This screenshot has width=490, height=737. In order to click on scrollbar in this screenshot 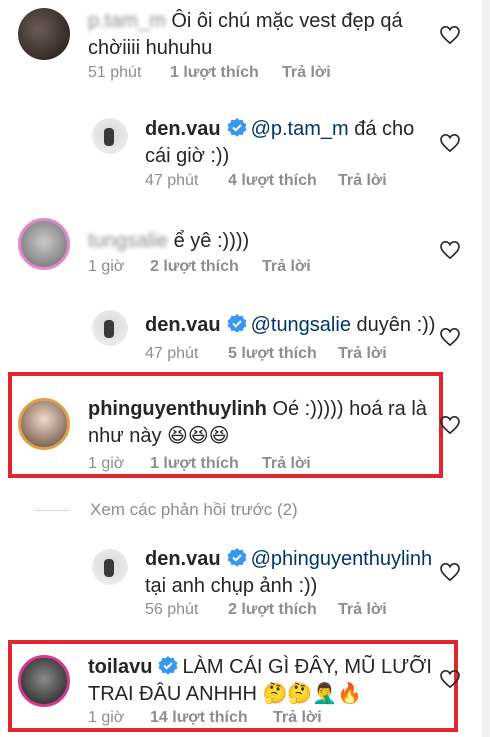, I will do `click(486, 368)`.